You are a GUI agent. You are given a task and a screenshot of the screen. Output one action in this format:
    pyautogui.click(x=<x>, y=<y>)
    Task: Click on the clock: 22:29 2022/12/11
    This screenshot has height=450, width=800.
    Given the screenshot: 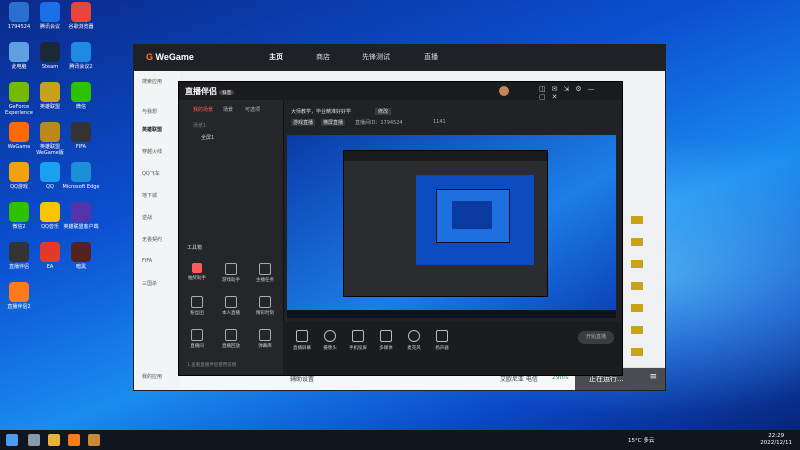 What is the action you would take?
    pyautogui.click(x=776, y=440)
    